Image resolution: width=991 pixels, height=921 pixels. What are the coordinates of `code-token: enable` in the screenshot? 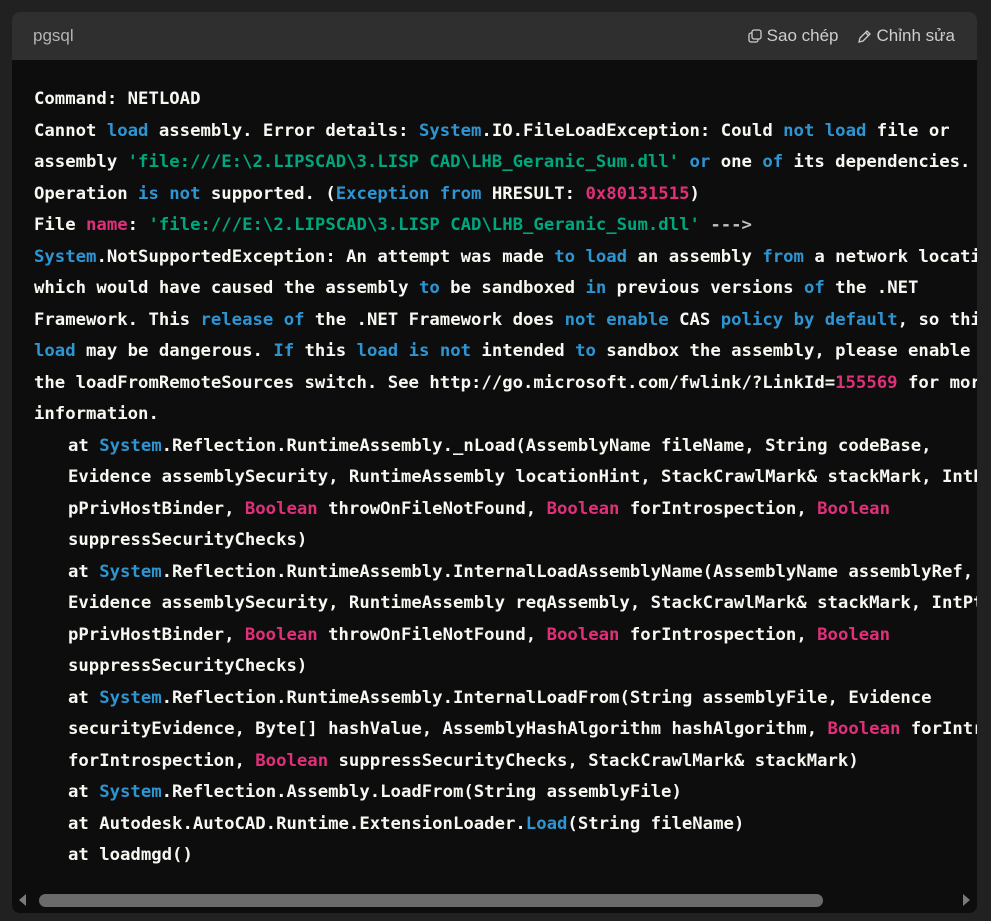 It's located at (637, 319).